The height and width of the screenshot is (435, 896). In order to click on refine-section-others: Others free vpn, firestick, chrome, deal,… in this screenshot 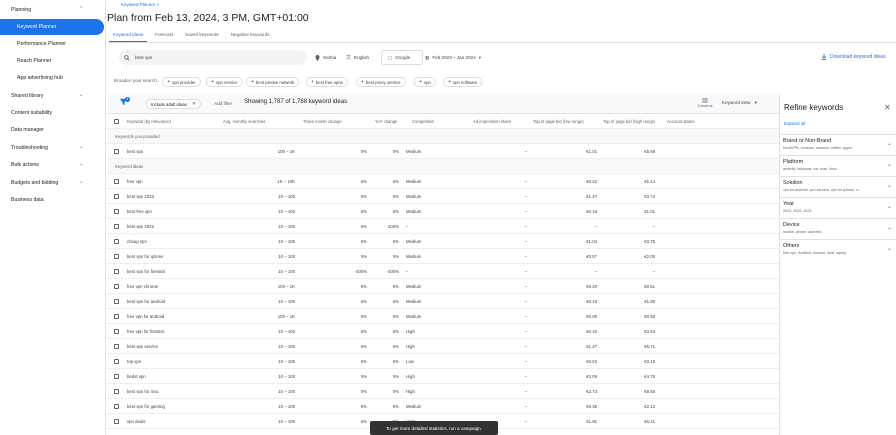, I will do `click(838, 249)`.